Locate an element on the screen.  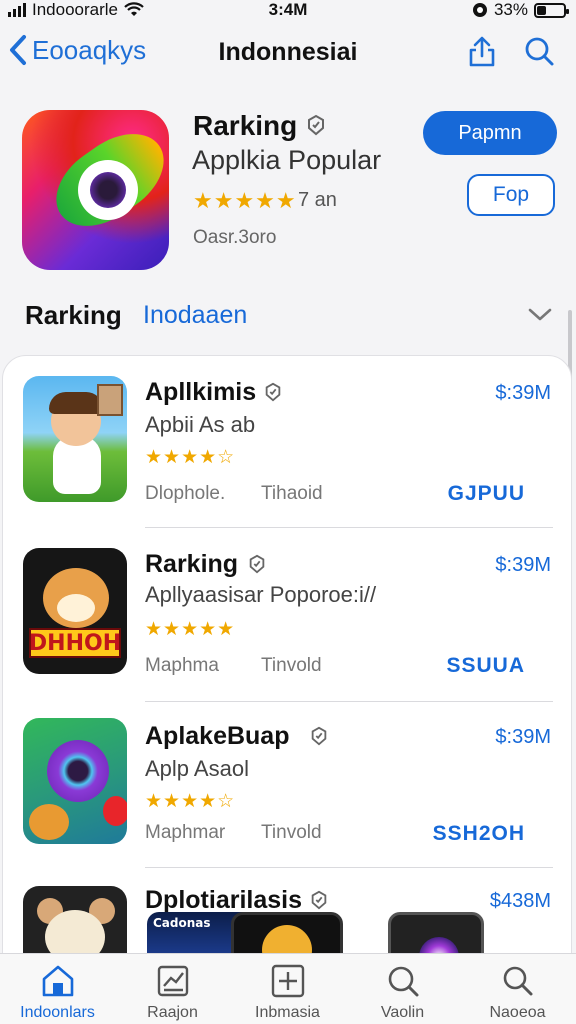
tab-home: Indoonlars is located at coordinates (57, 989).